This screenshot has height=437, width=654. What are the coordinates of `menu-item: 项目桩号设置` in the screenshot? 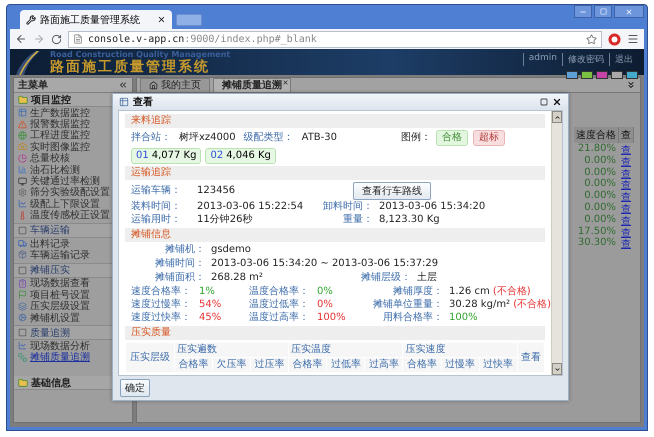 It's located at (73, 294).